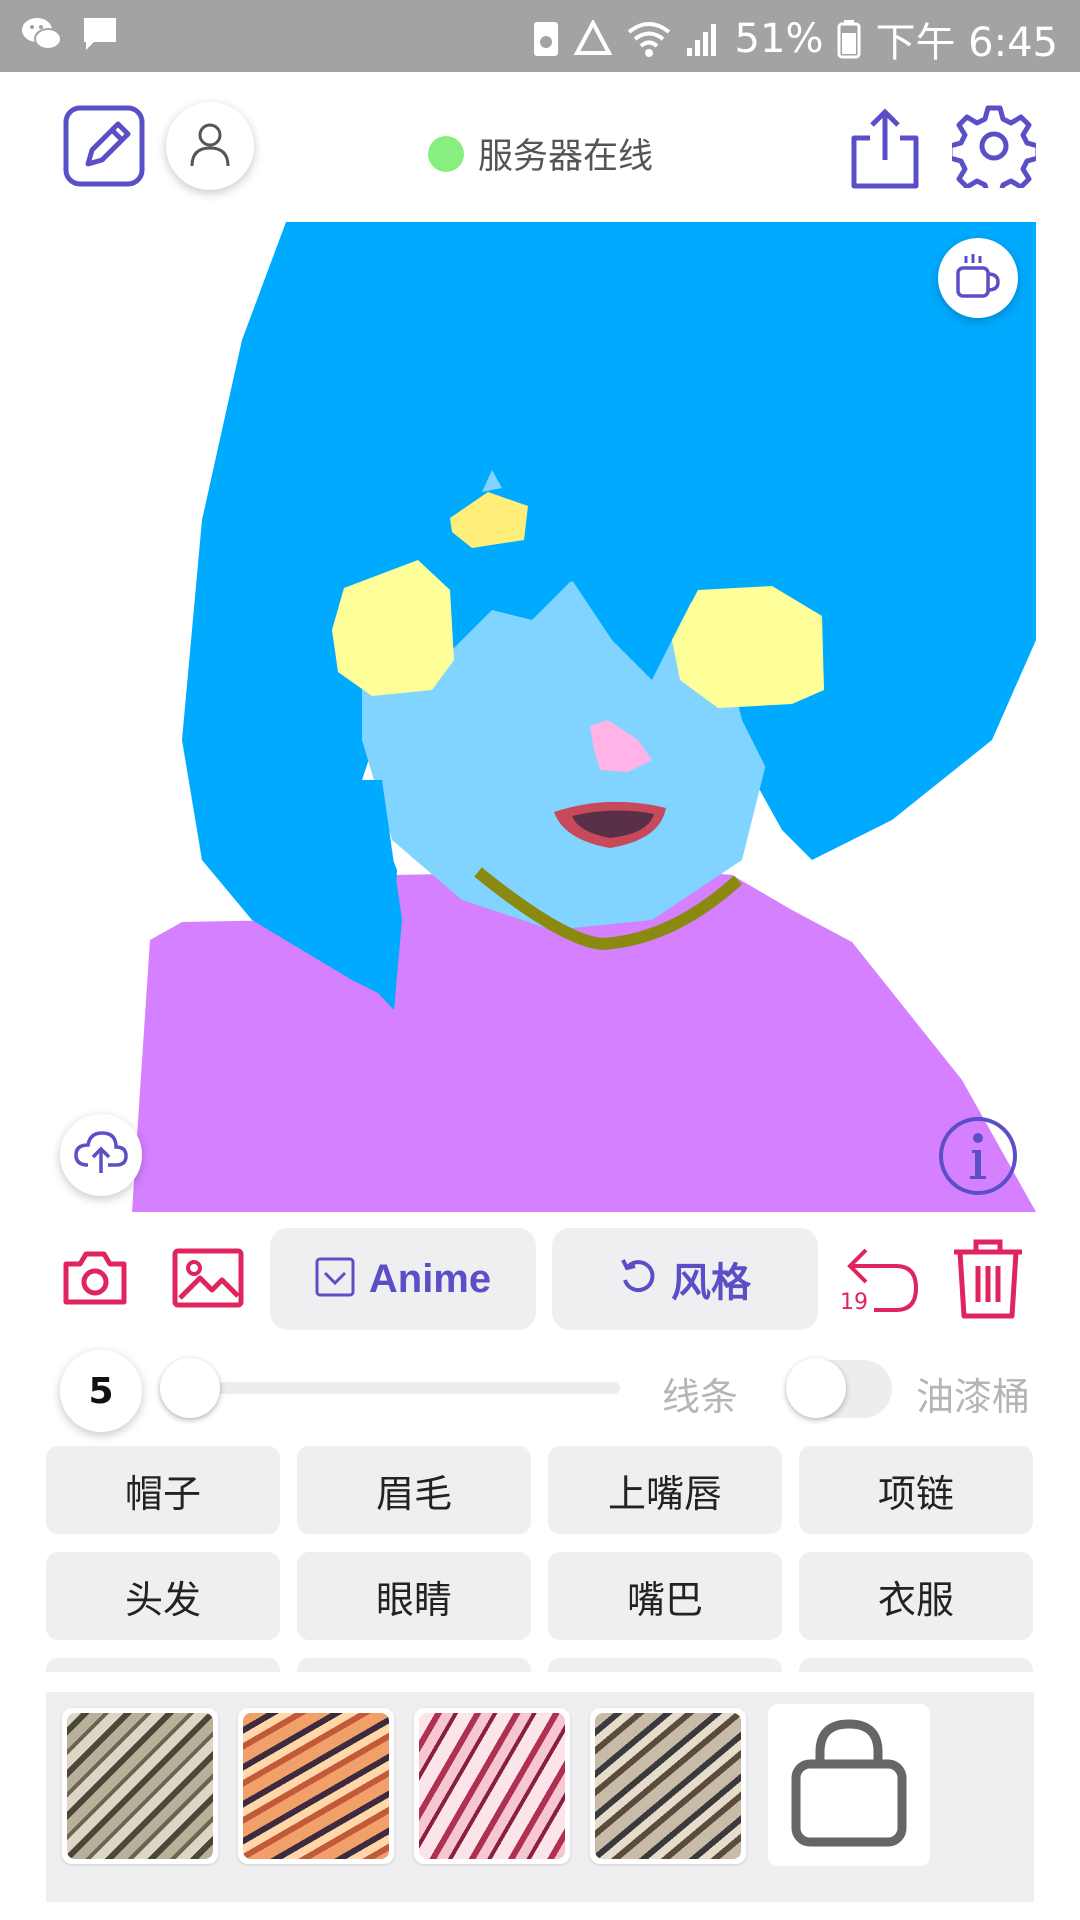 This screenshot has width=1080, height=1920. I want to click on brush-size-slider, so click(395, 1388).